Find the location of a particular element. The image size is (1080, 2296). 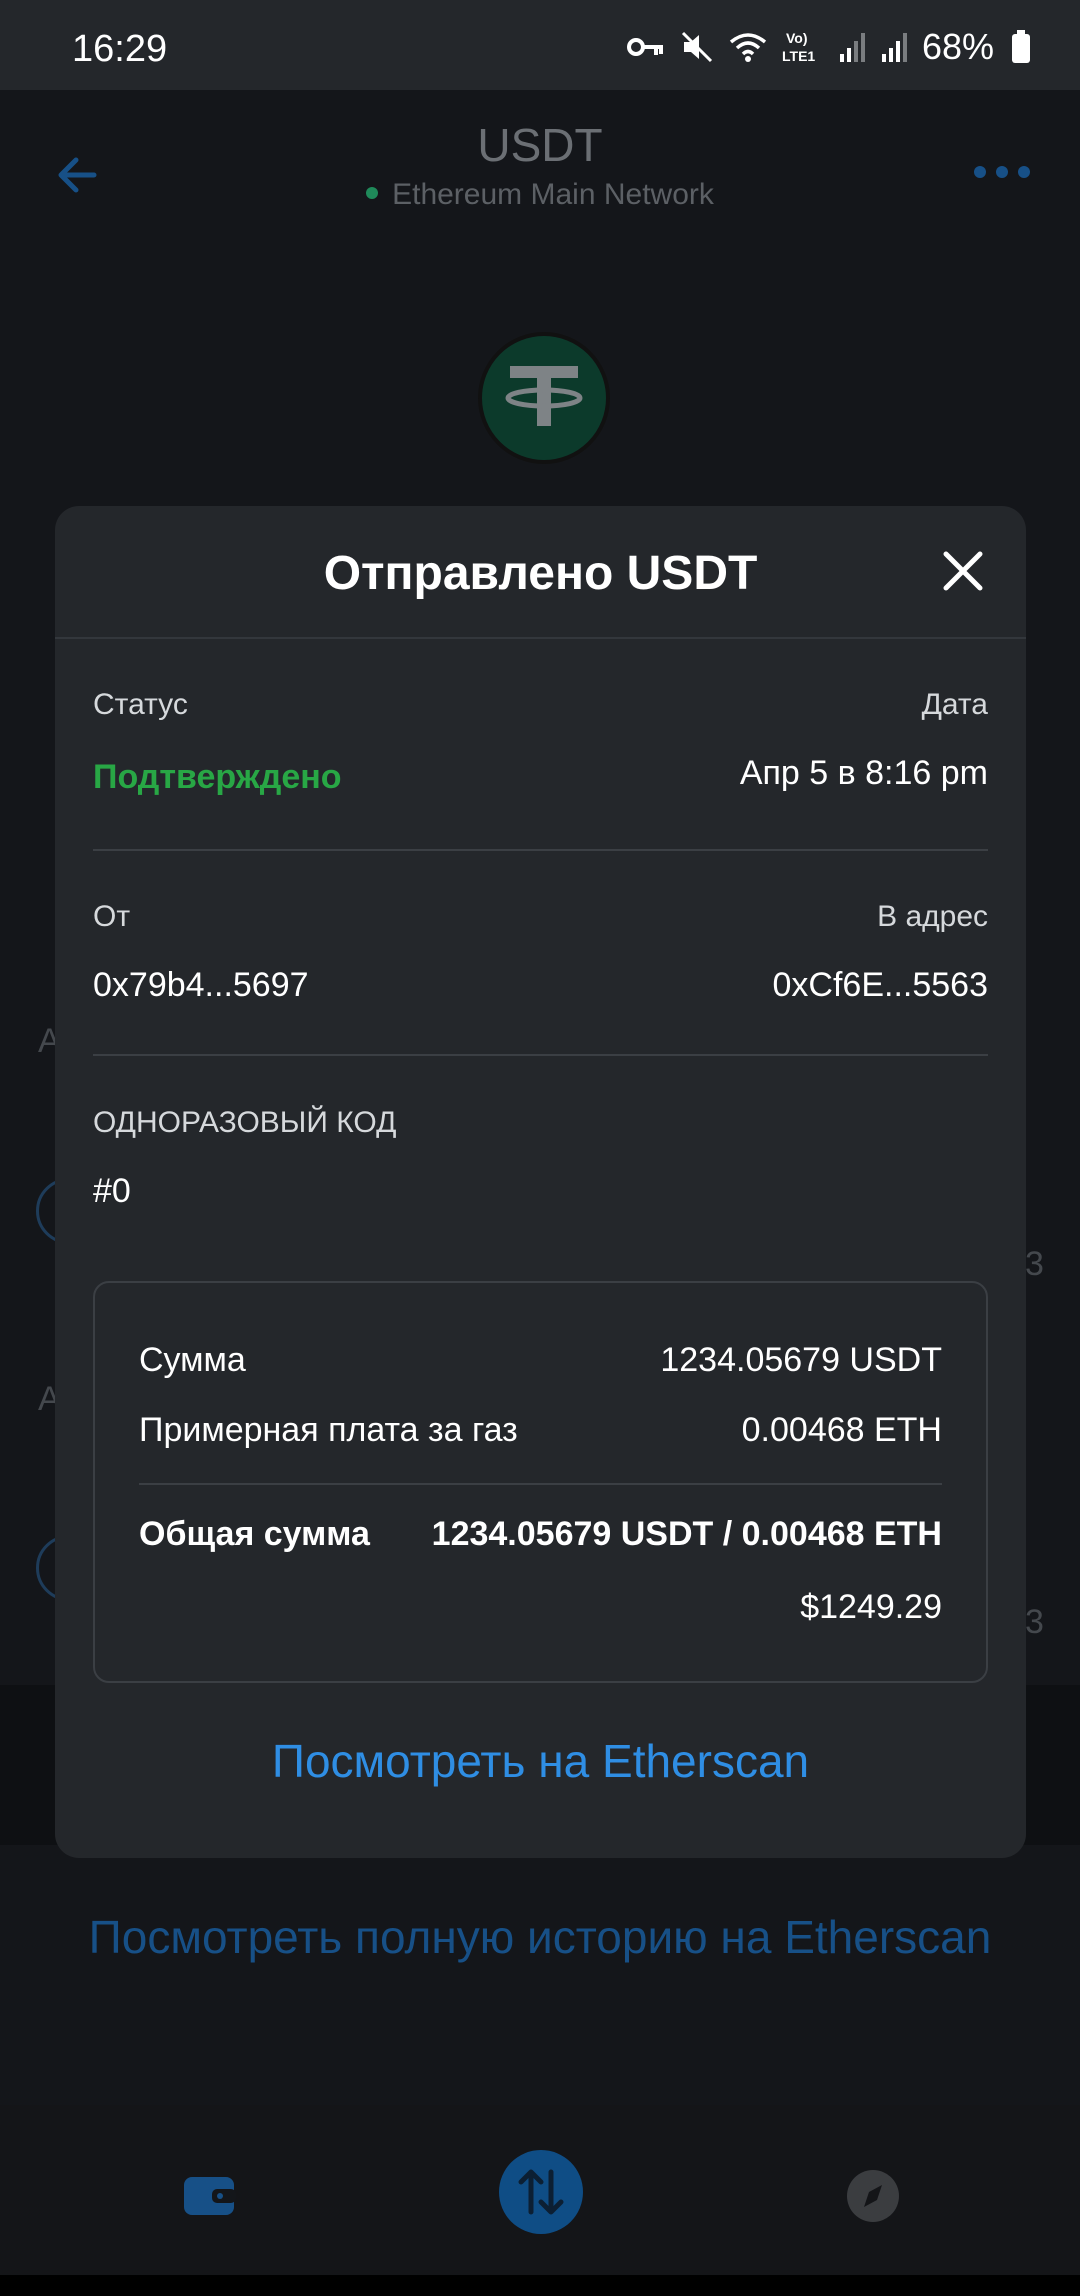

swap-icon is located at coordinates (541, 2192).